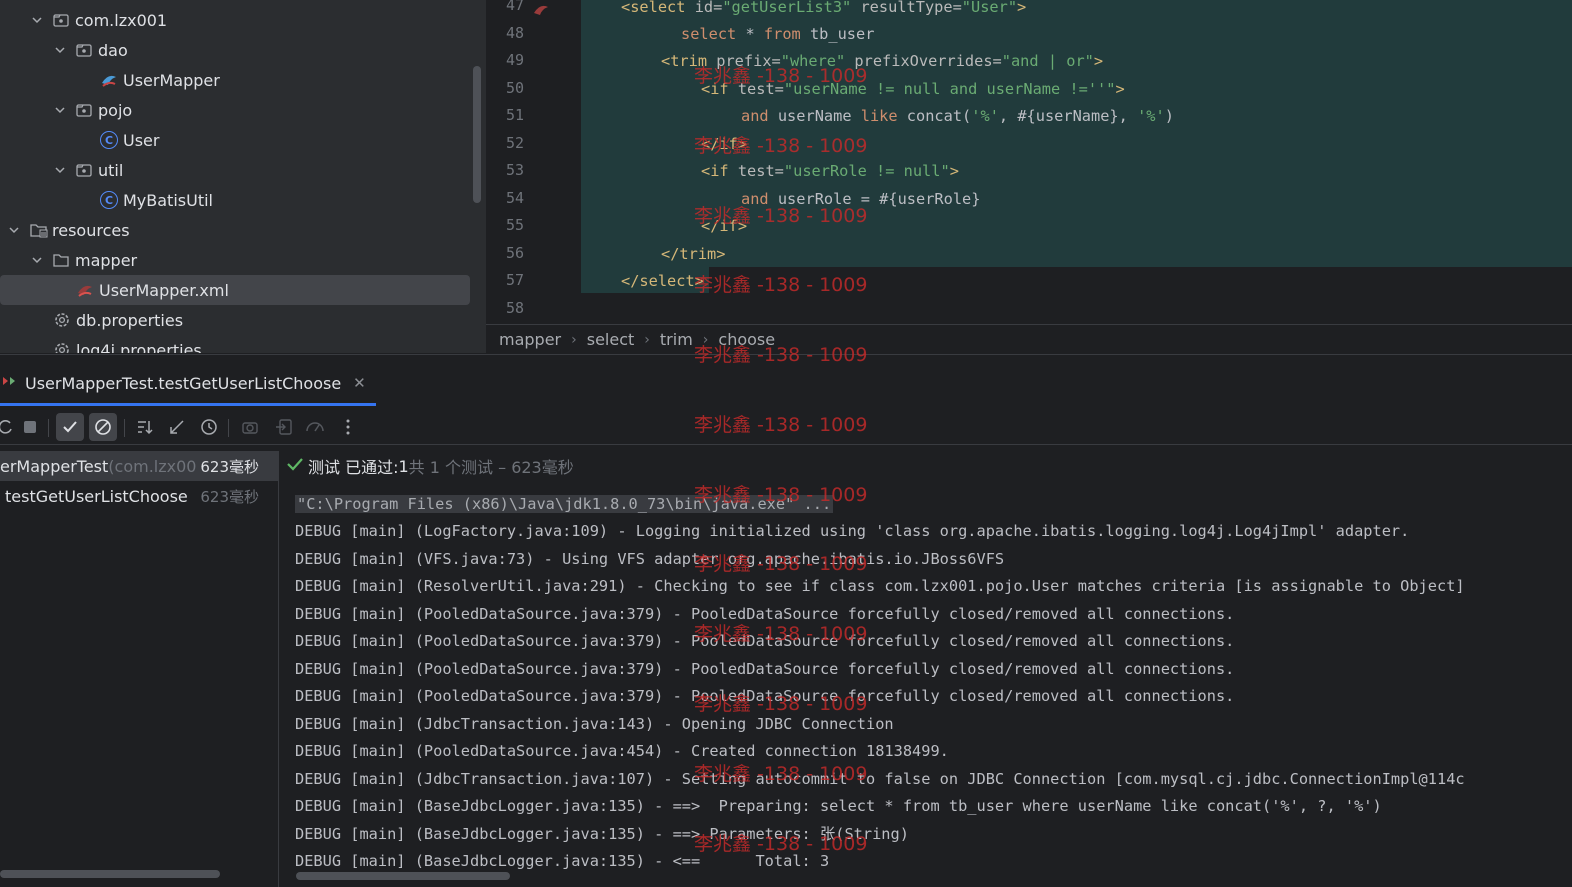  I want to click on project-scrollbar, so click(477, 134).